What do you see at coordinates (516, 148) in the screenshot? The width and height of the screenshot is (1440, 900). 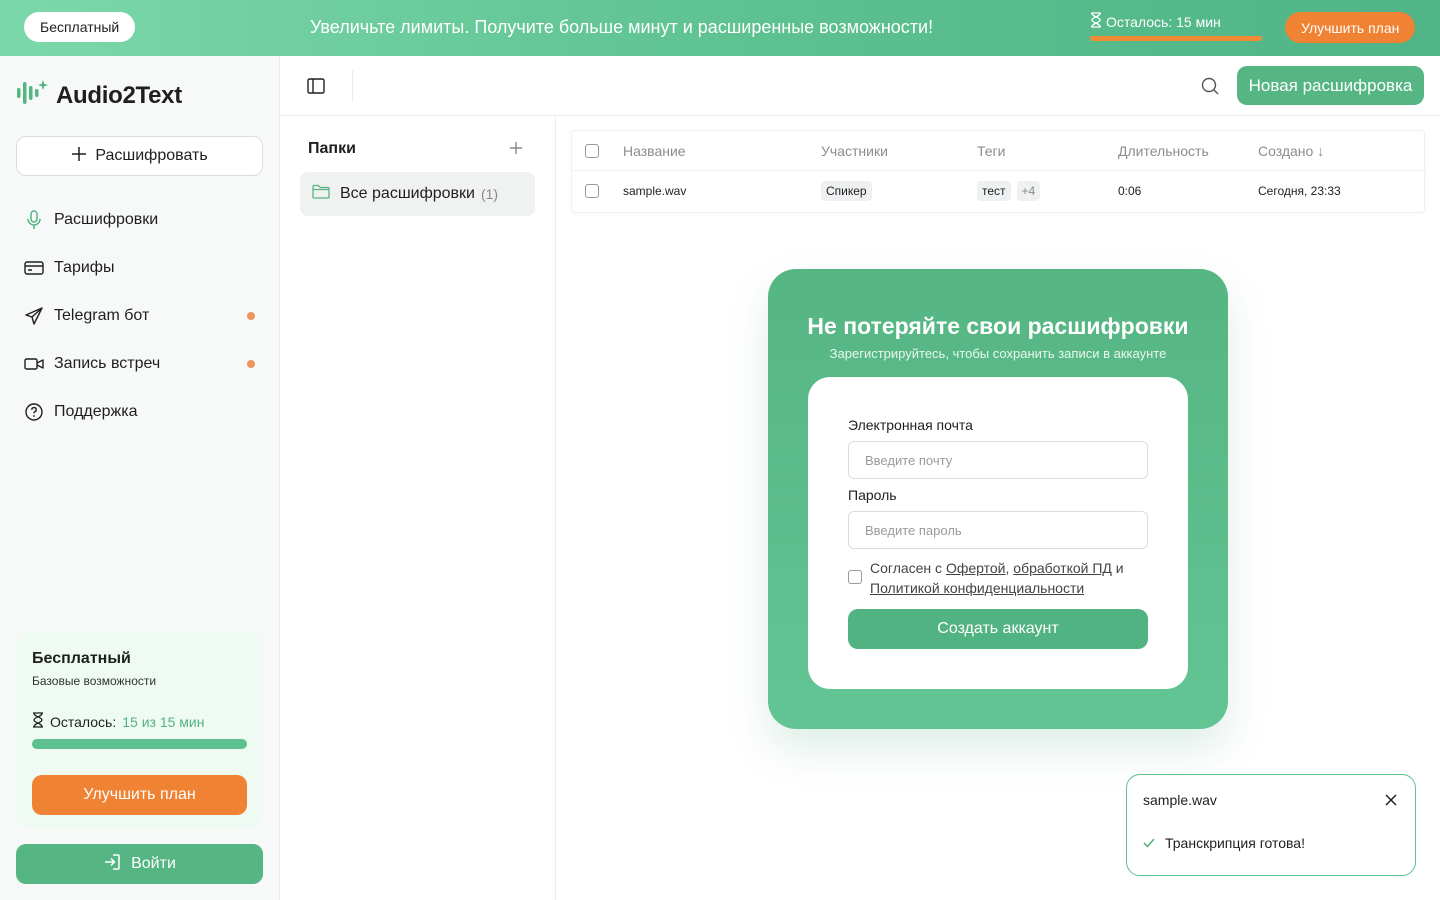 I see `add-folder-icon` at bounding box center [516, 148].